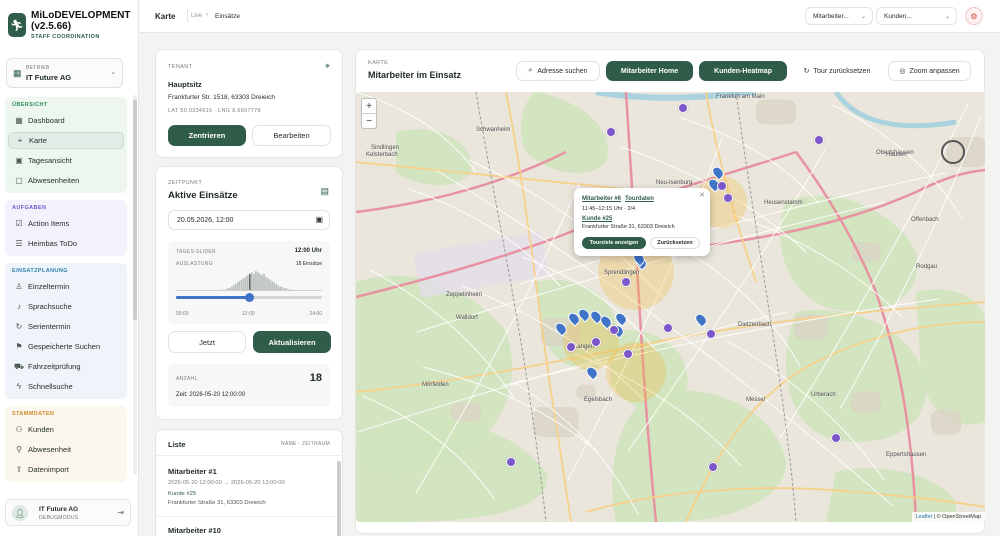 This screenshot has height=536, width=1000. I want to click on map-place-label: Dietzenbach, so click(755, 325).